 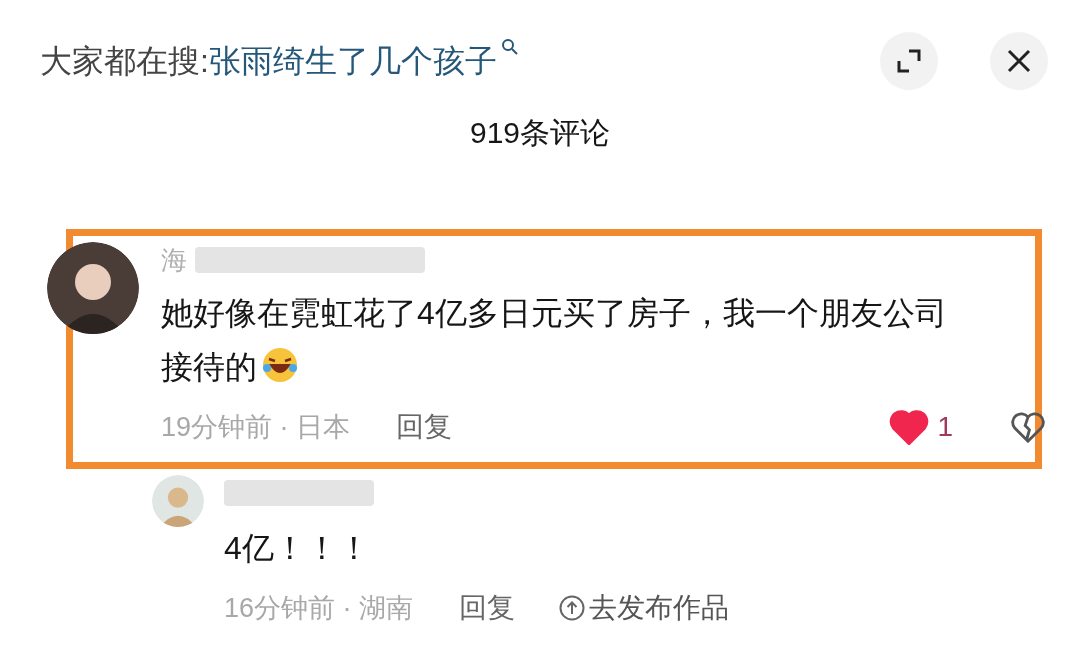 I want to click on comment-meta: 19分钟前 · 日本, so click(x=256, y=427).